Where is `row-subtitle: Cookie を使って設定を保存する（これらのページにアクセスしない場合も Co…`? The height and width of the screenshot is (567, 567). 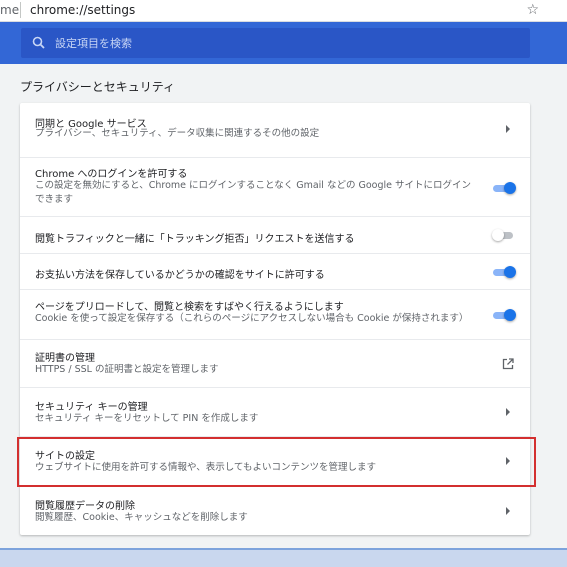 row-subtitle: Cookie を使って設定を保存する（これらのページにアクセスしない場合も Co… is located at coordinates (252, 318).